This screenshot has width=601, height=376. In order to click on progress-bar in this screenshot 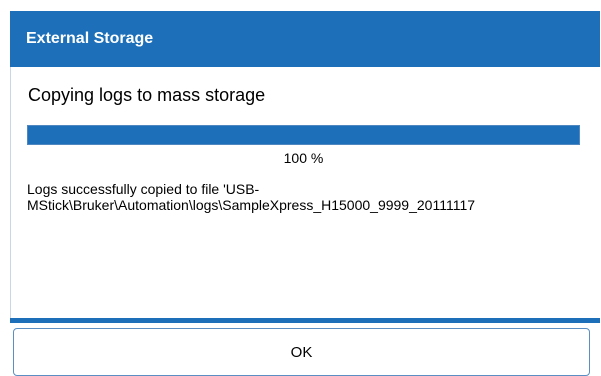, I will do `click(303, 135)`.